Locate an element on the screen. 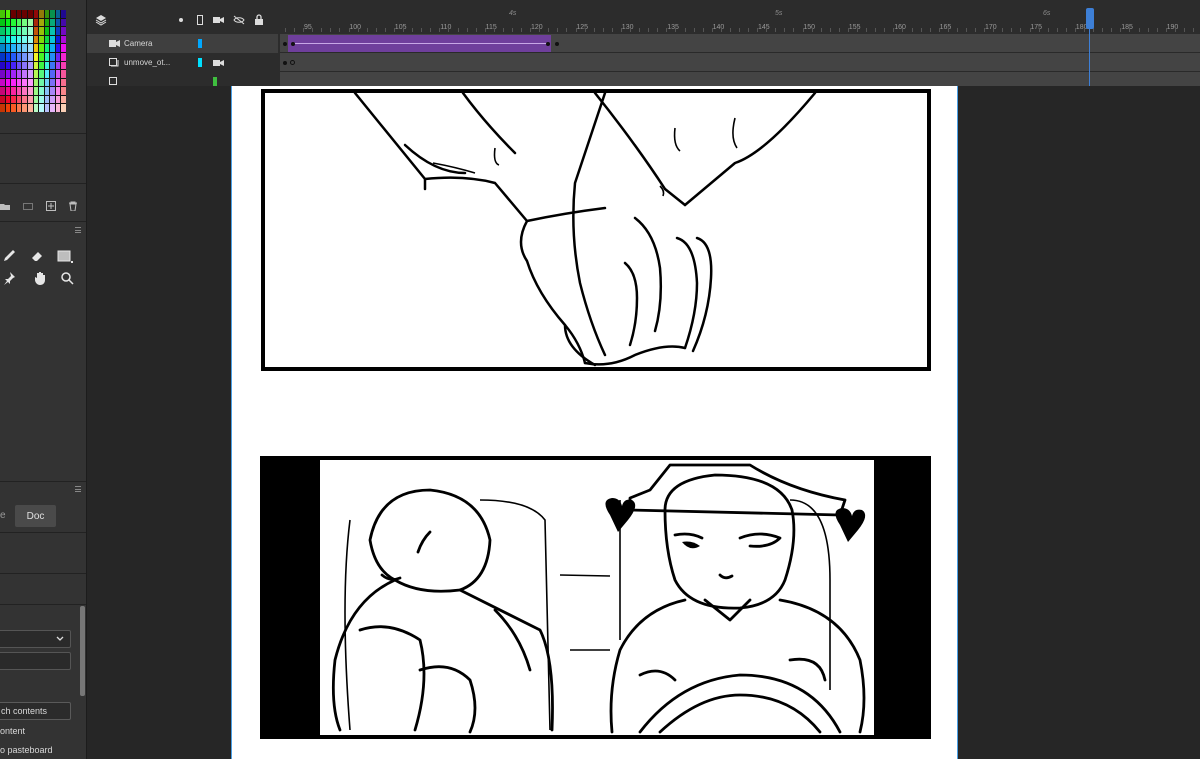 This screenshot has width=1200, height=759. brush-tool-icon is located at coordinates (9, 256).